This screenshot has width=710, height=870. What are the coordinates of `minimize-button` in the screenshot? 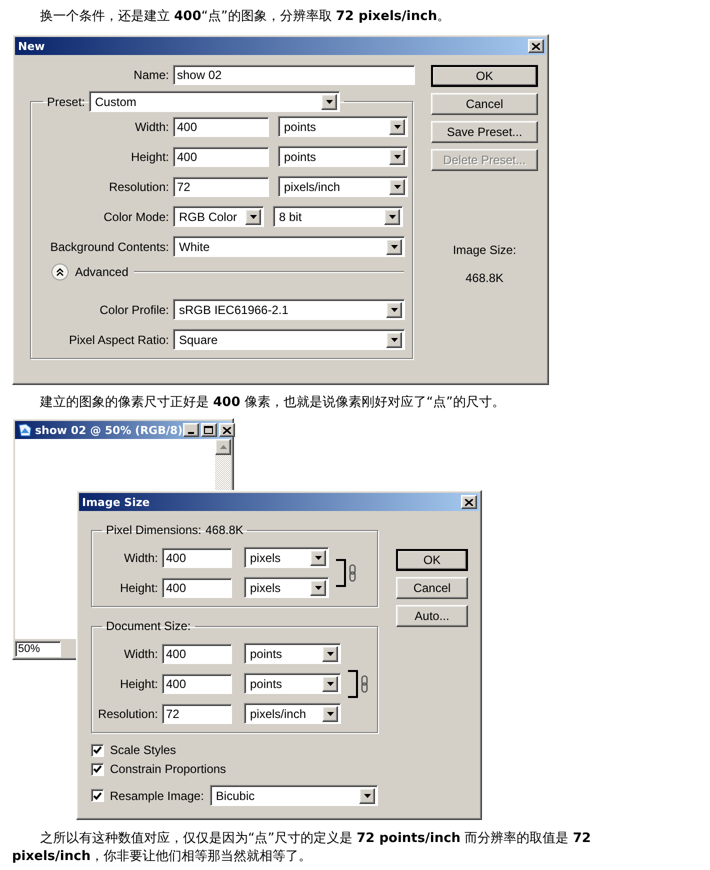 It's located at (190, 430).